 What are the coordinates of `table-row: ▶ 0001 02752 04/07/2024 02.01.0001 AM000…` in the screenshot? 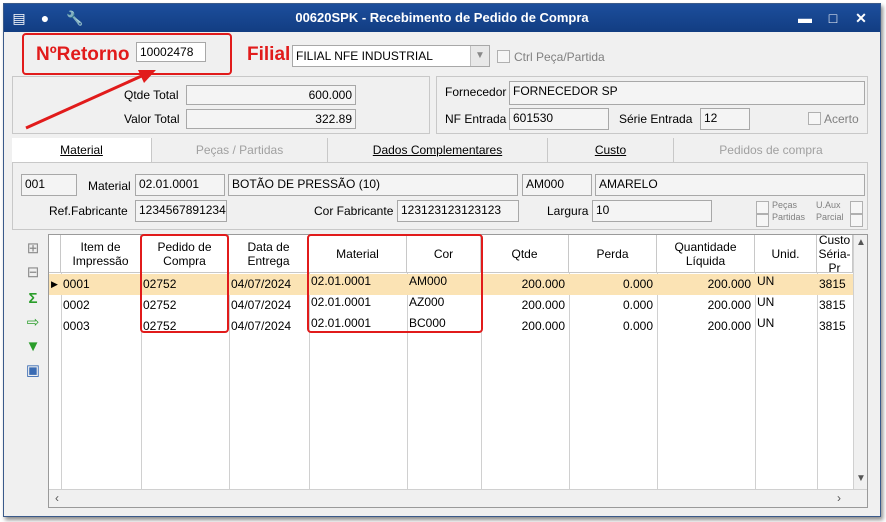 It's located at (451, 284).